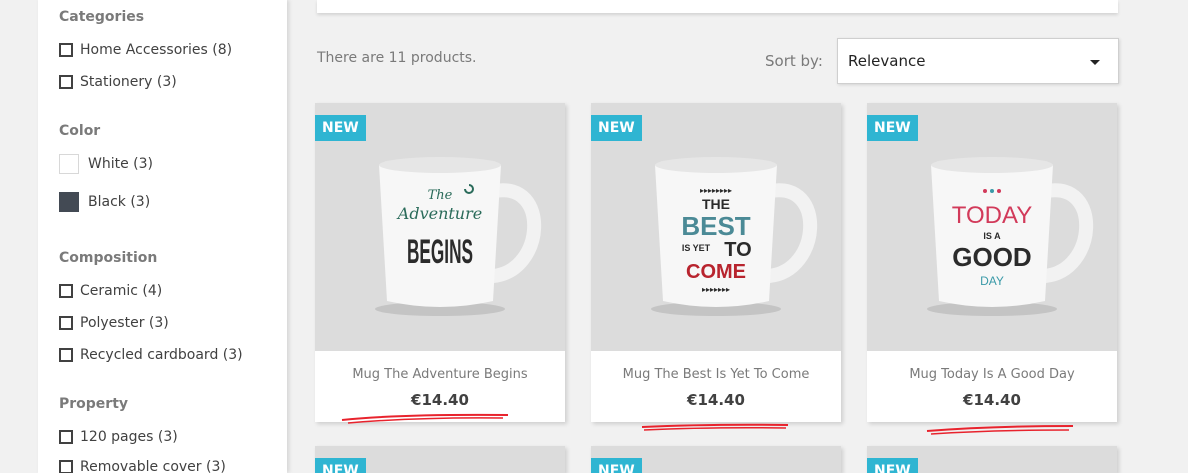  What do you see at coordinates (887, 61) in the screenshot?
I see `sort-selected-value: Relevance` at bounding box center [887, 61].